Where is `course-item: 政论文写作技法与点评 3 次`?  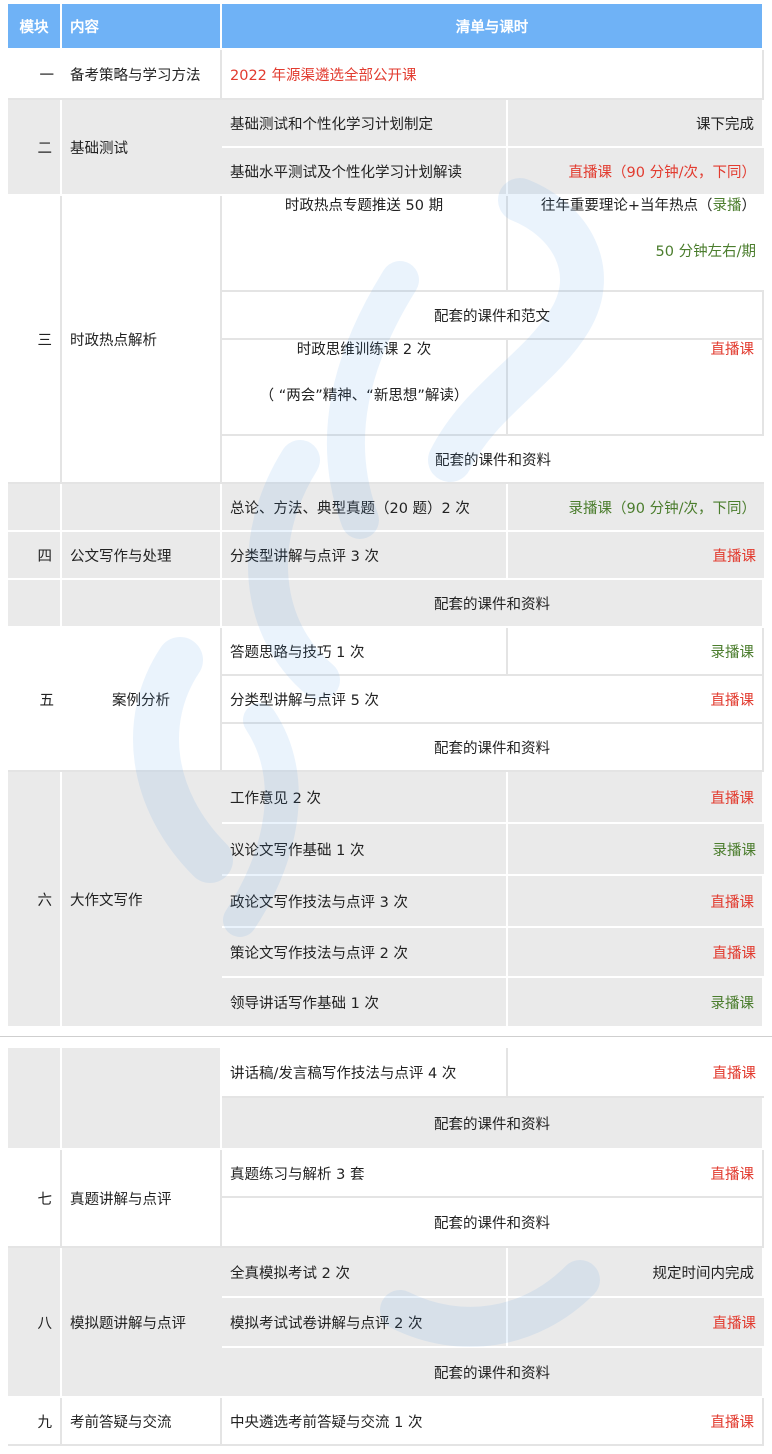 course-item: 政论文写作技法与点评 3 次 is located at coordinates (365, 902).